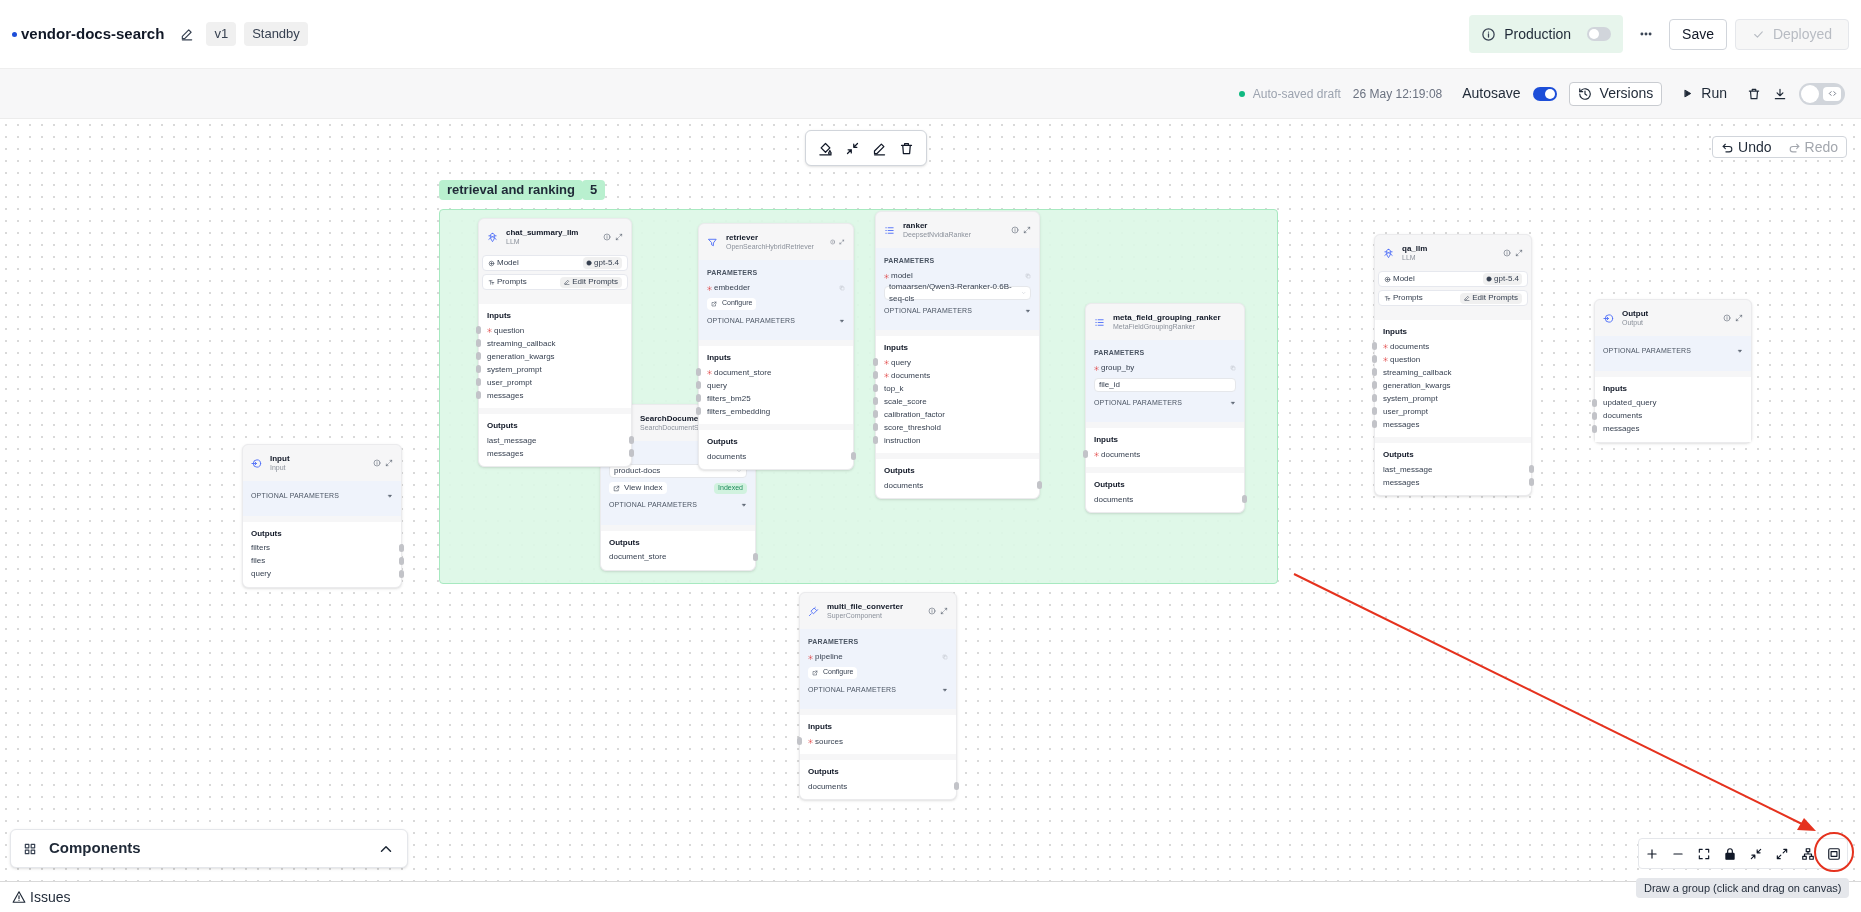  I want to click on node-title: chat_summary_llm, so click(542, 232).